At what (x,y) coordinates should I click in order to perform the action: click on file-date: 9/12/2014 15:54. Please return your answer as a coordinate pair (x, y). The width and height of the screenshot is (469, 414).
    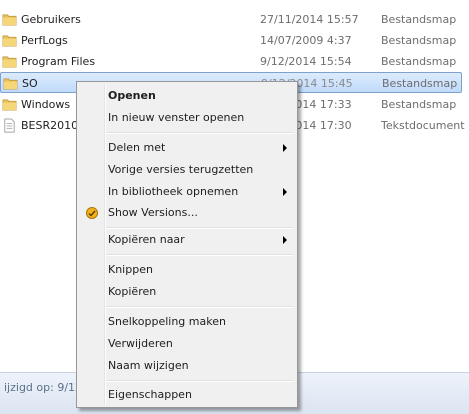
    Looking at the image, I should click on (306, 61).